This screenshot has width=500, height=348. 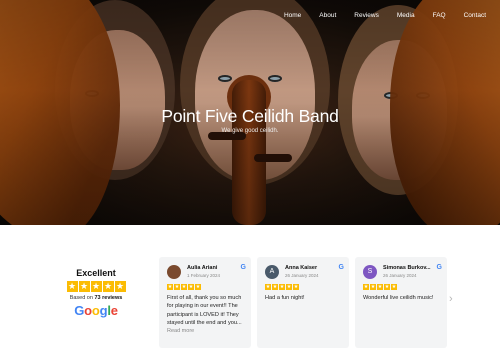 I want to click on summary-stars: ★ ★ ★ ★ ★, so click(x=96, y=286).